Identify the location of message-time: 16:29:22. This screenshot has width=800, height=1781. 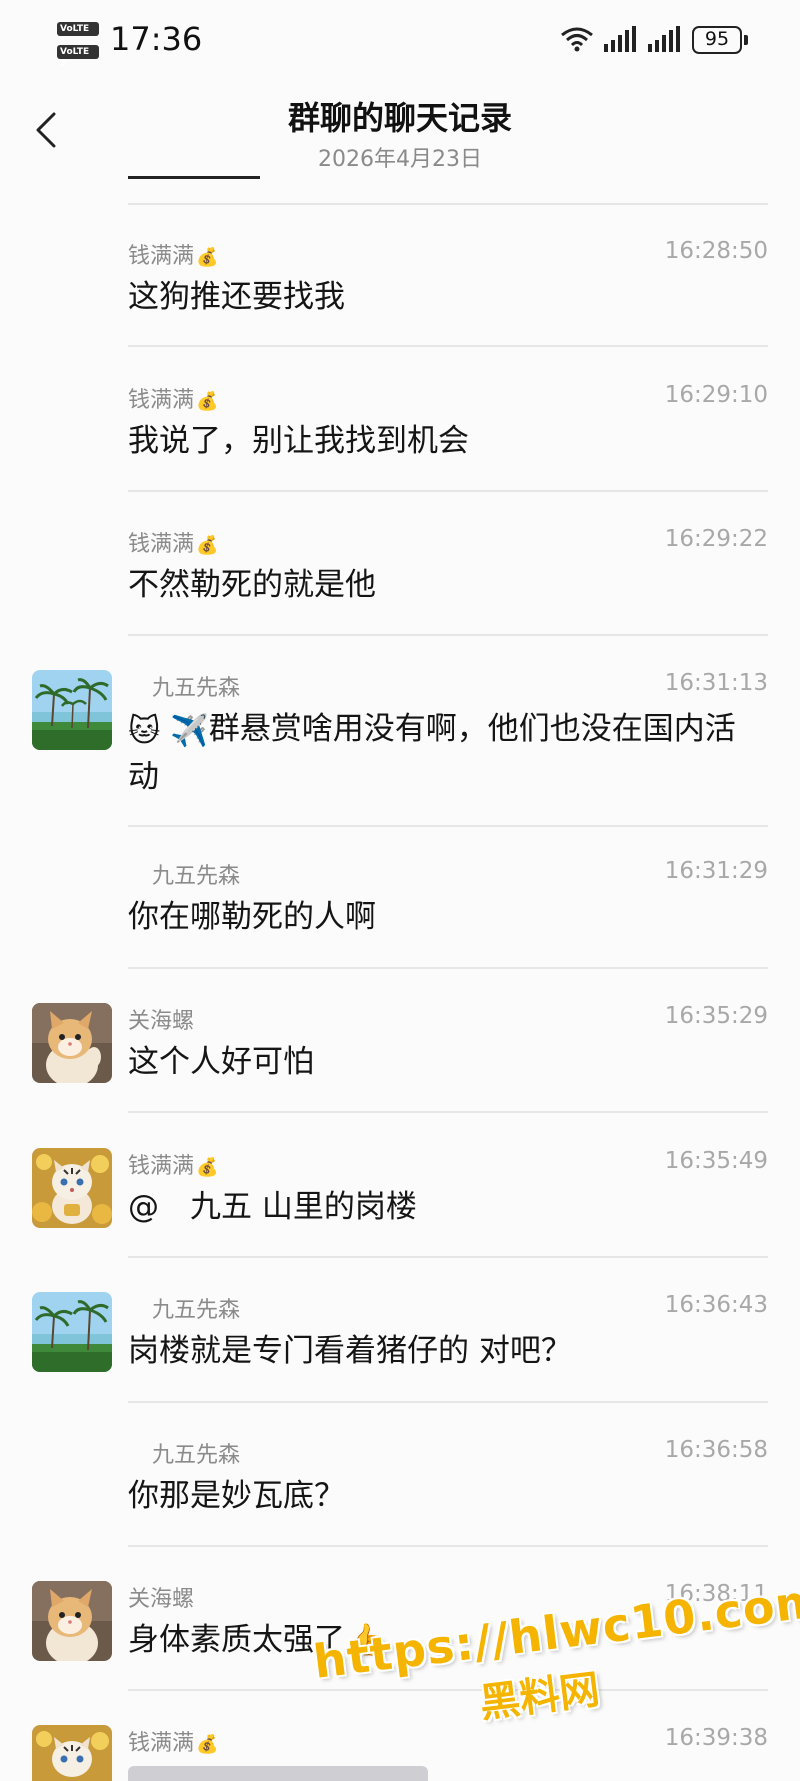
(716, 539).